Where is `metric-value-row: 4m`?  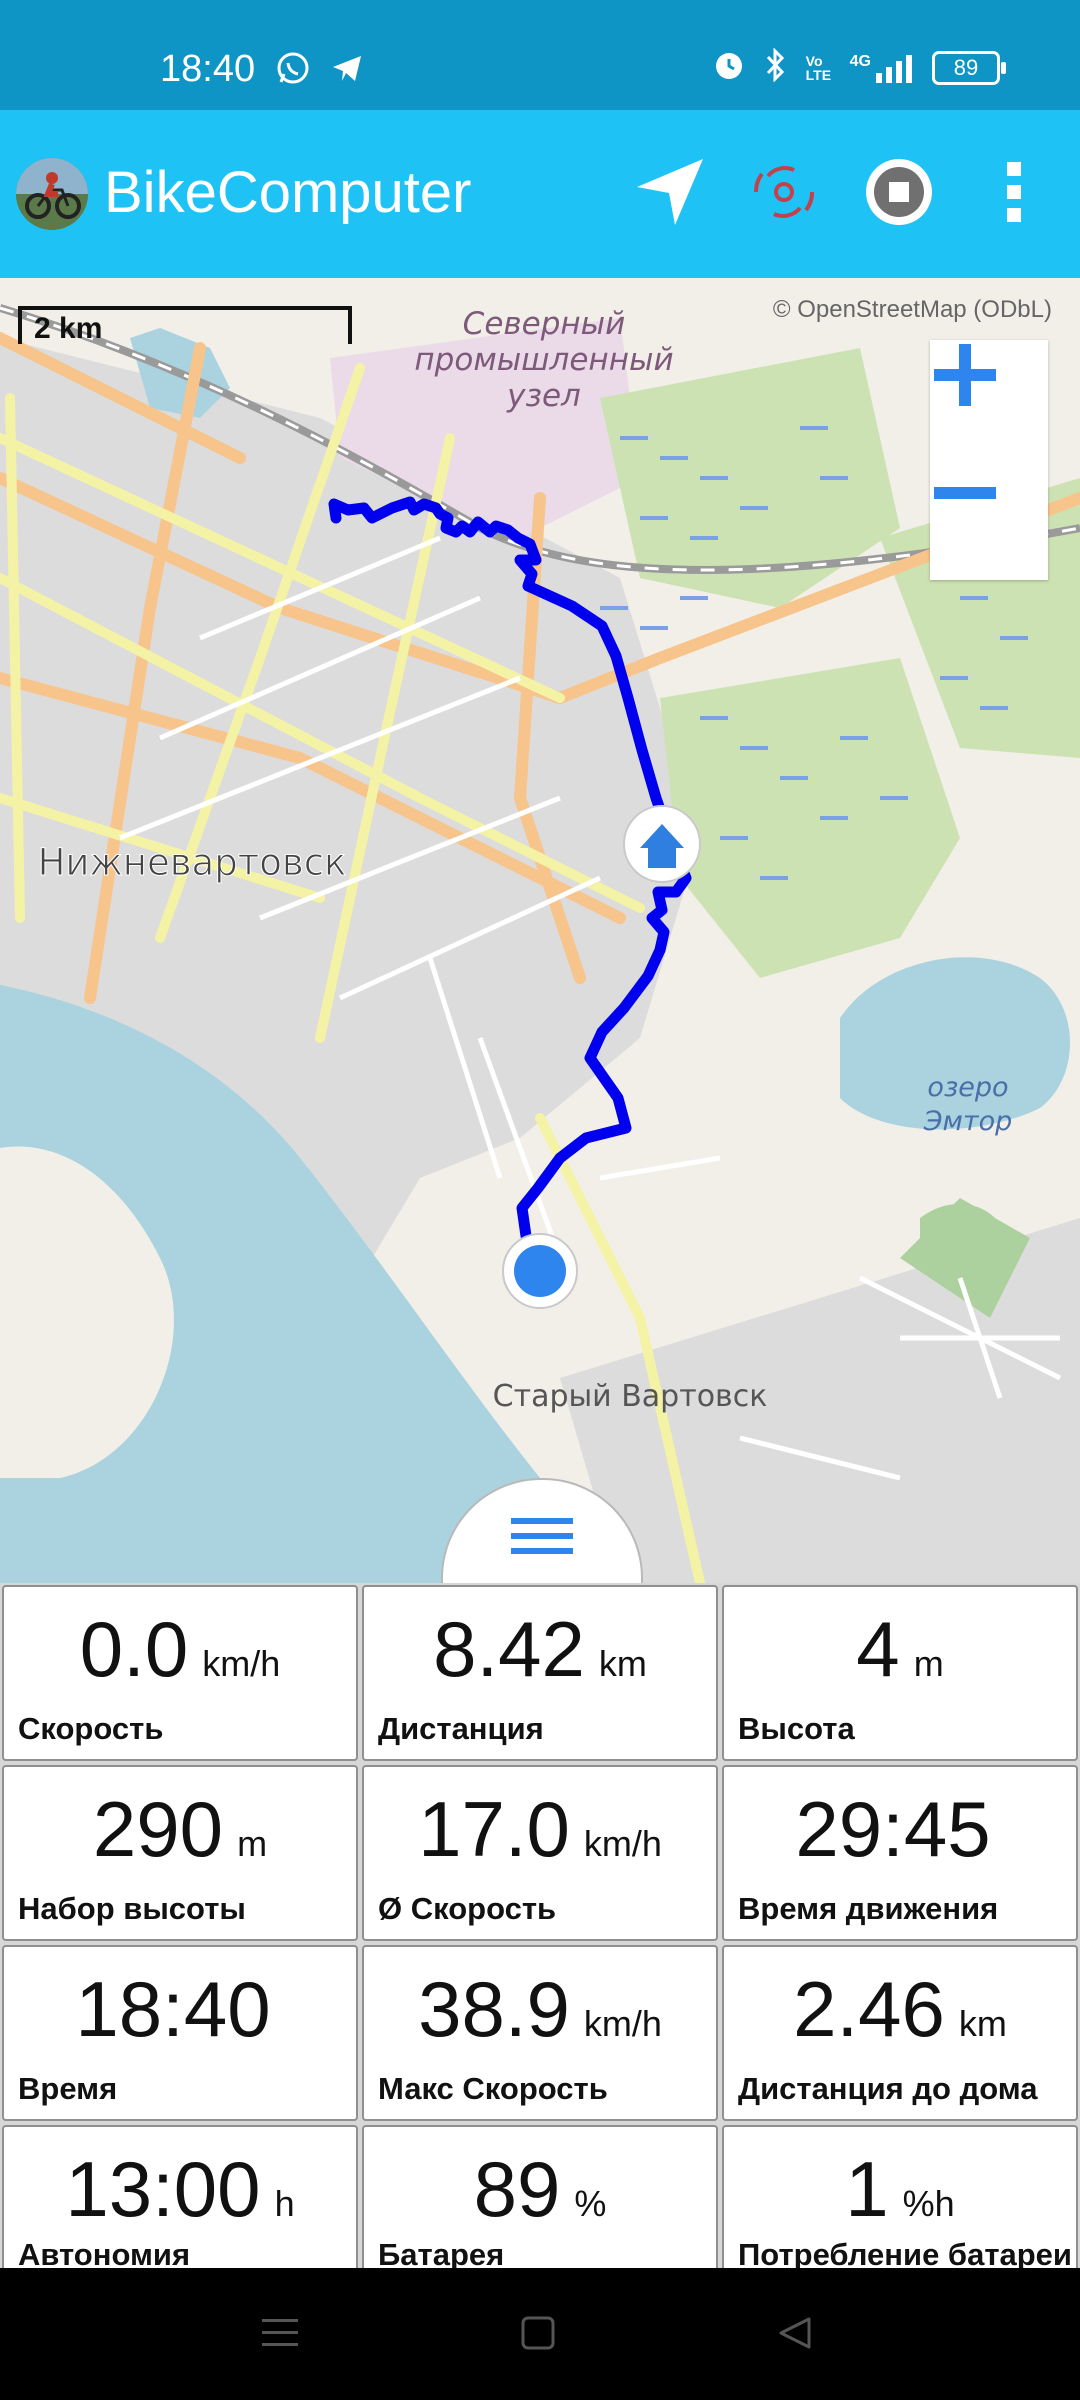 metric-value-row: 4m is located at coordinates (900, 1656).